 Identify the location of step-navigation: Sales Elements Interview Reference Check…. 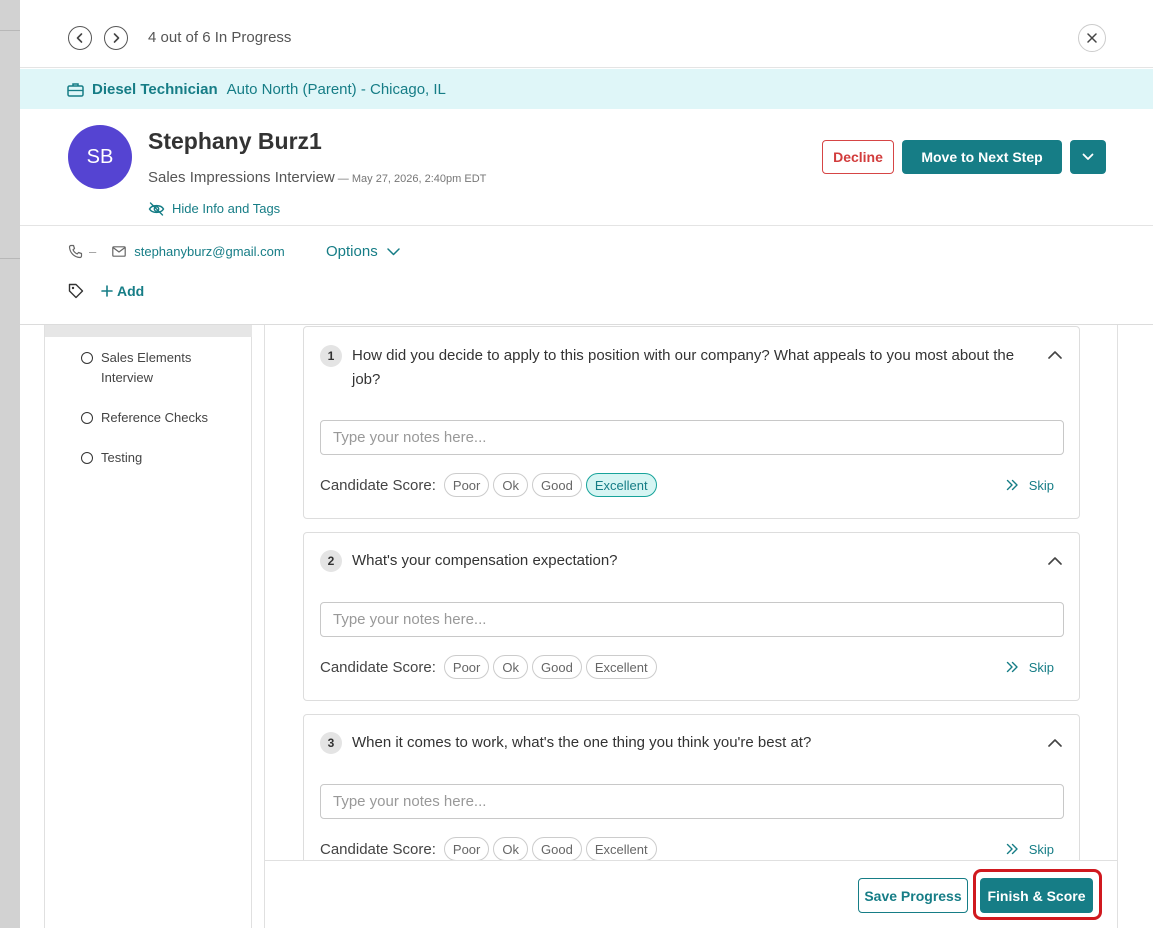
(148, 626).